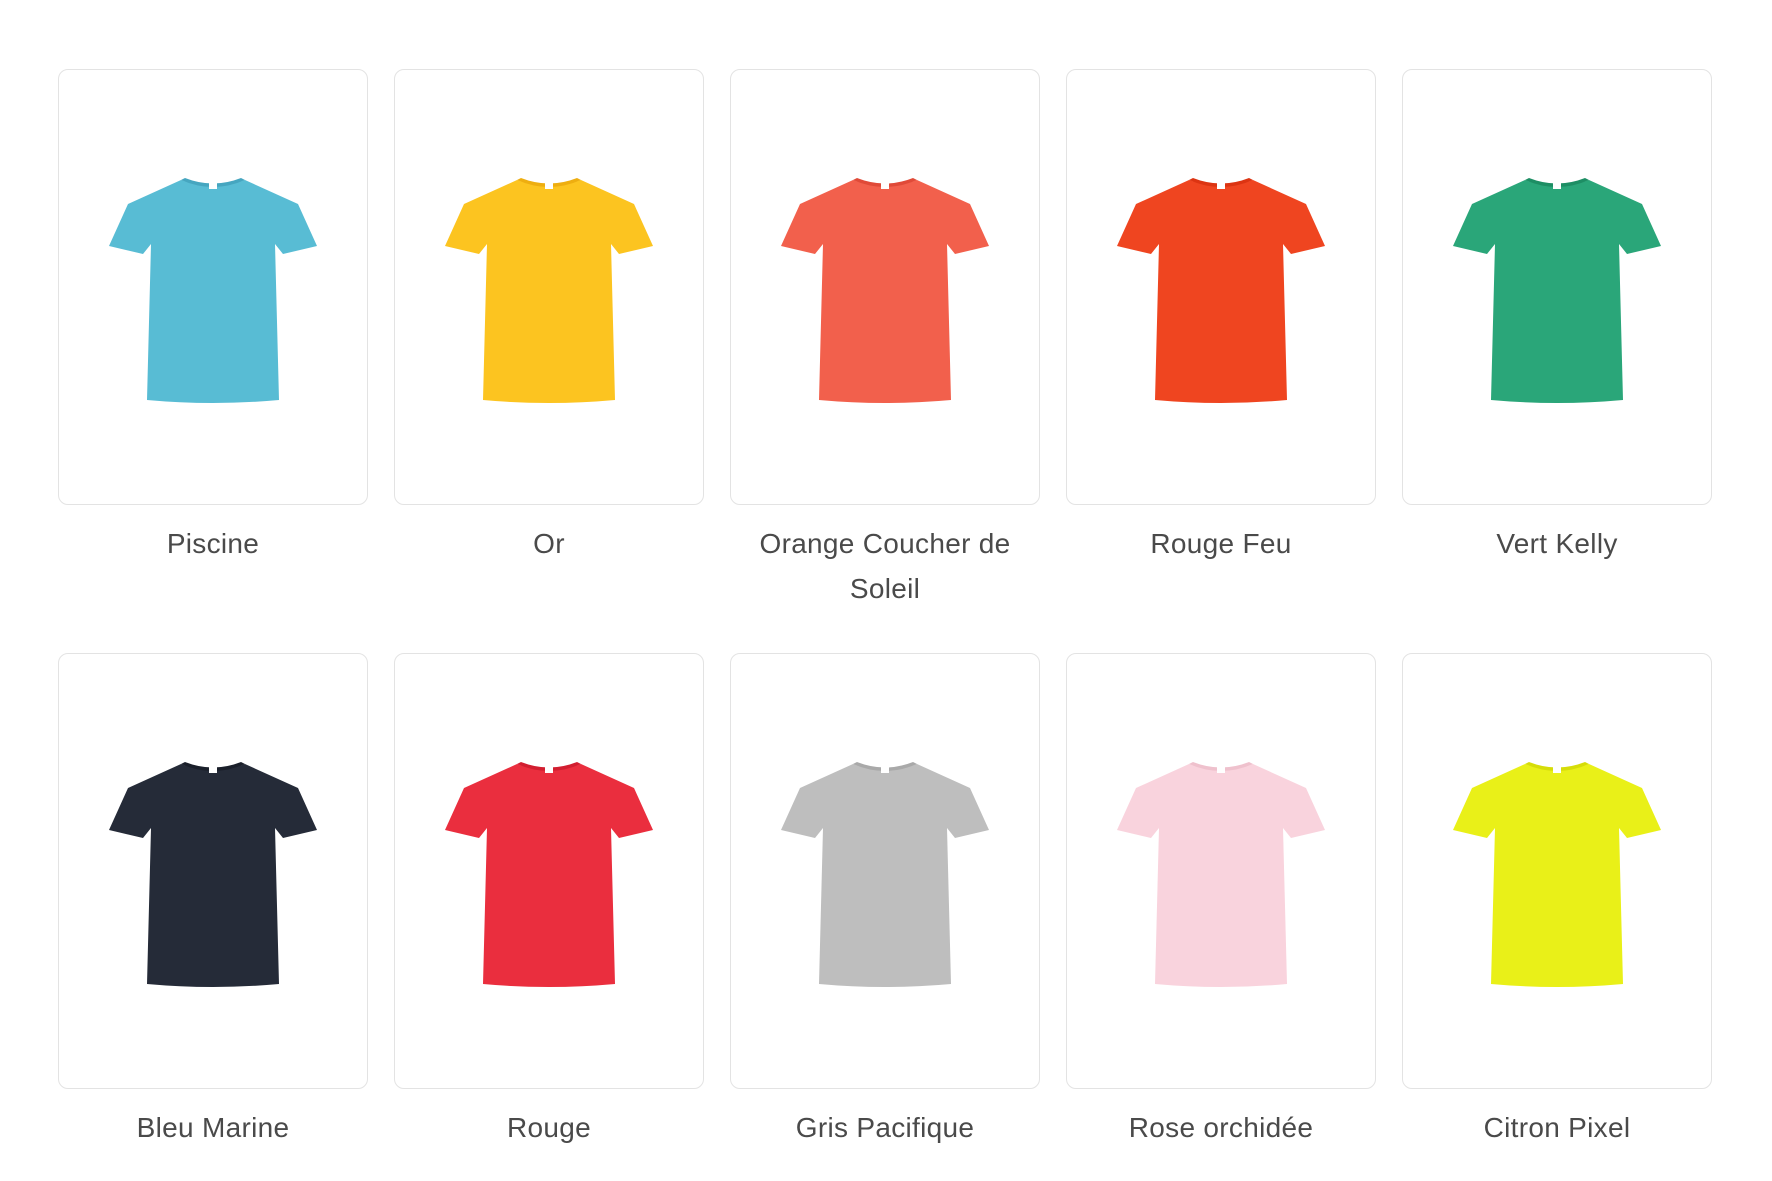  Describe the element at coordinates (885, 566) in the screenshot. I see `swatch-label: Orange Coucher de Soleil` at that location.